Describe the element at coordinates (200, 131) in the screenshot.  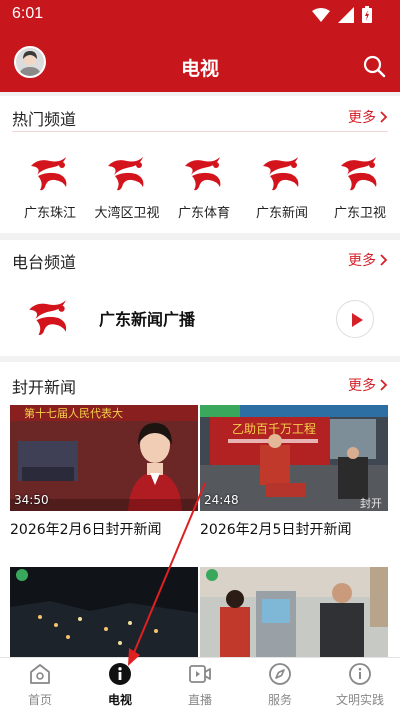
I see `section-divider` at that location.